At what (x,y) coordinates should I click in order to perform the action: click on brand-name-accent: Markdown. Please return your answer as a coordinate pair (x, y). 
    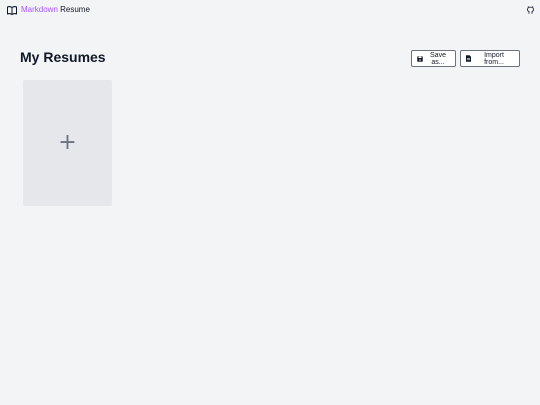
    Looking at the image, I should click on (39, 9).